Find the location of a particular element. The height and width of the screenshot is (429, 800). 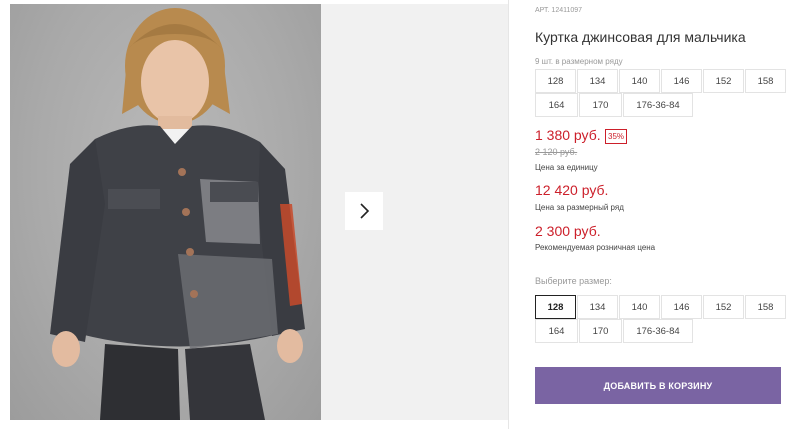

article-label: АРТ. is located at coordinates (542, 10).